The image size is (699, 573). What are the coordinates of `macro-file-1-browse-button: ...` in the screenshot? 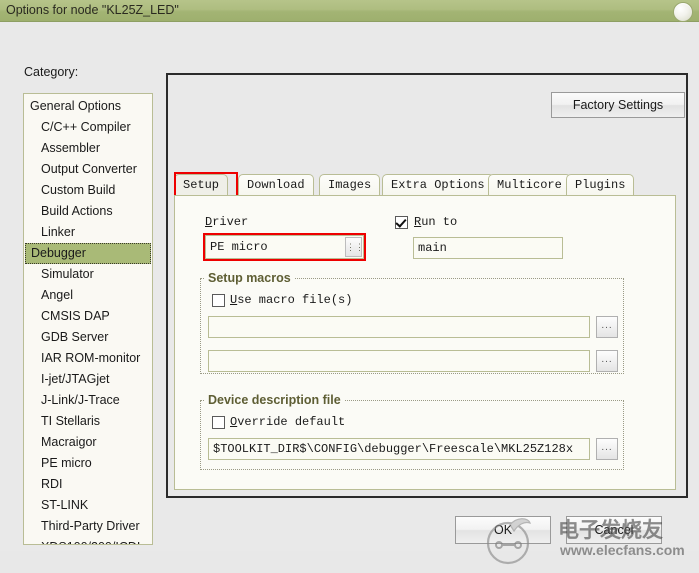 It's located at (607, 327).